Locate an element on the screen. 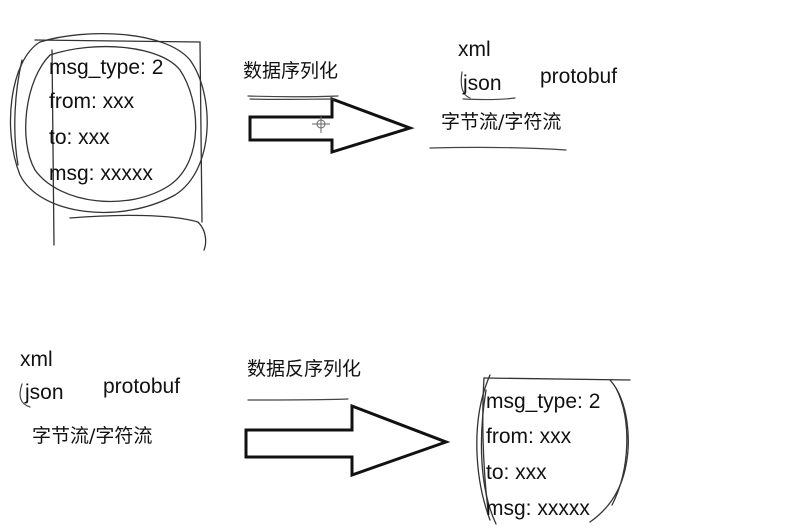  target-line-msg-type: msg_type: 2 is located at coordinates (543, 401).